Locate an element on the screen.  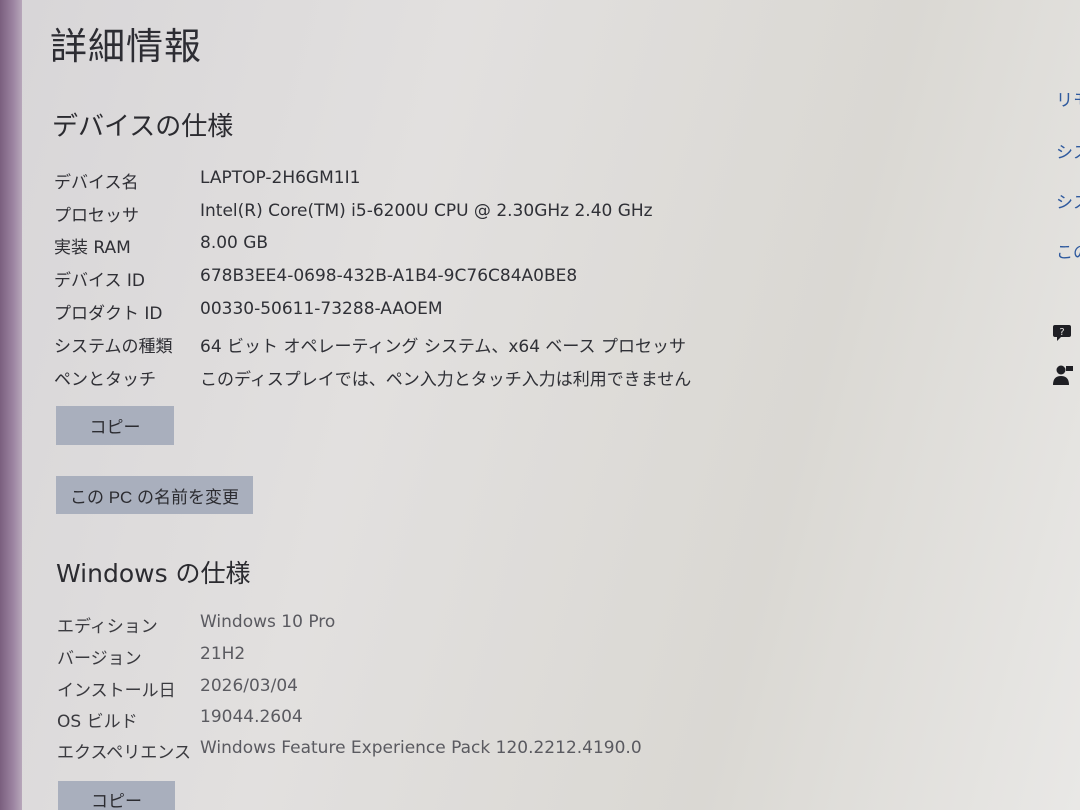
spec-row-edition: エディション Windows 10 Pro is located at coordinates (407, 626).